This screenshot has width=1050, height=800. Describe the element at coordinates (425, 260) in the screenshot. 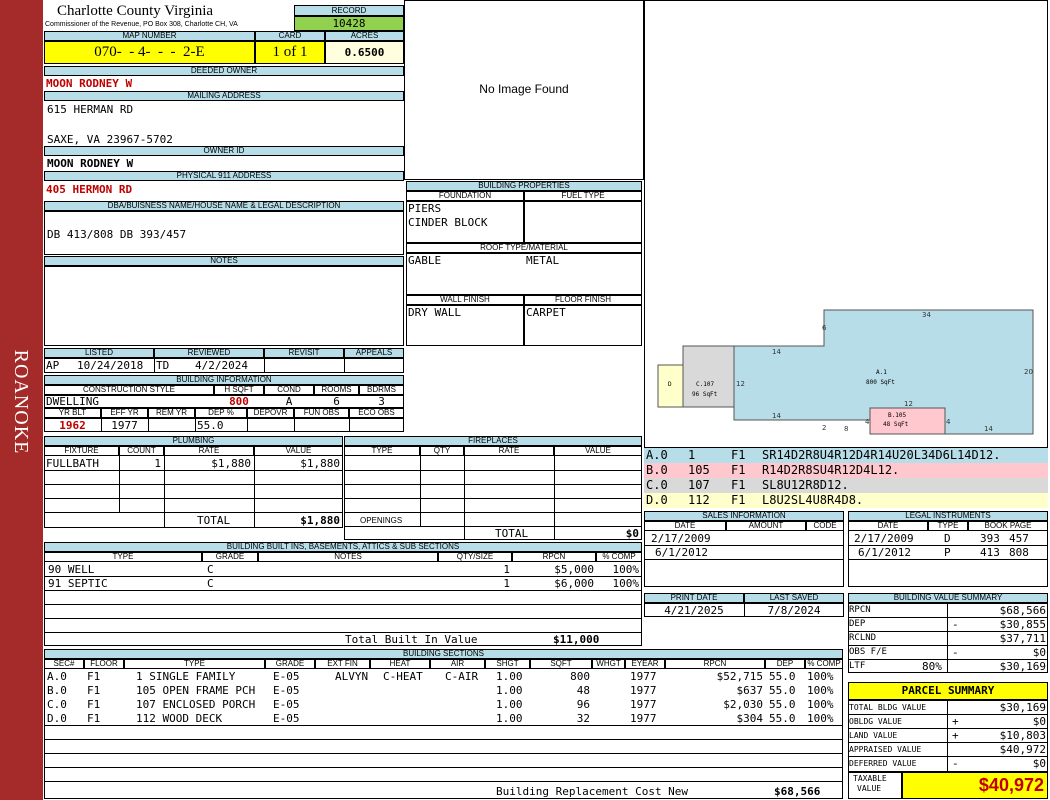

I see `roof-type: GABLE` at that location.